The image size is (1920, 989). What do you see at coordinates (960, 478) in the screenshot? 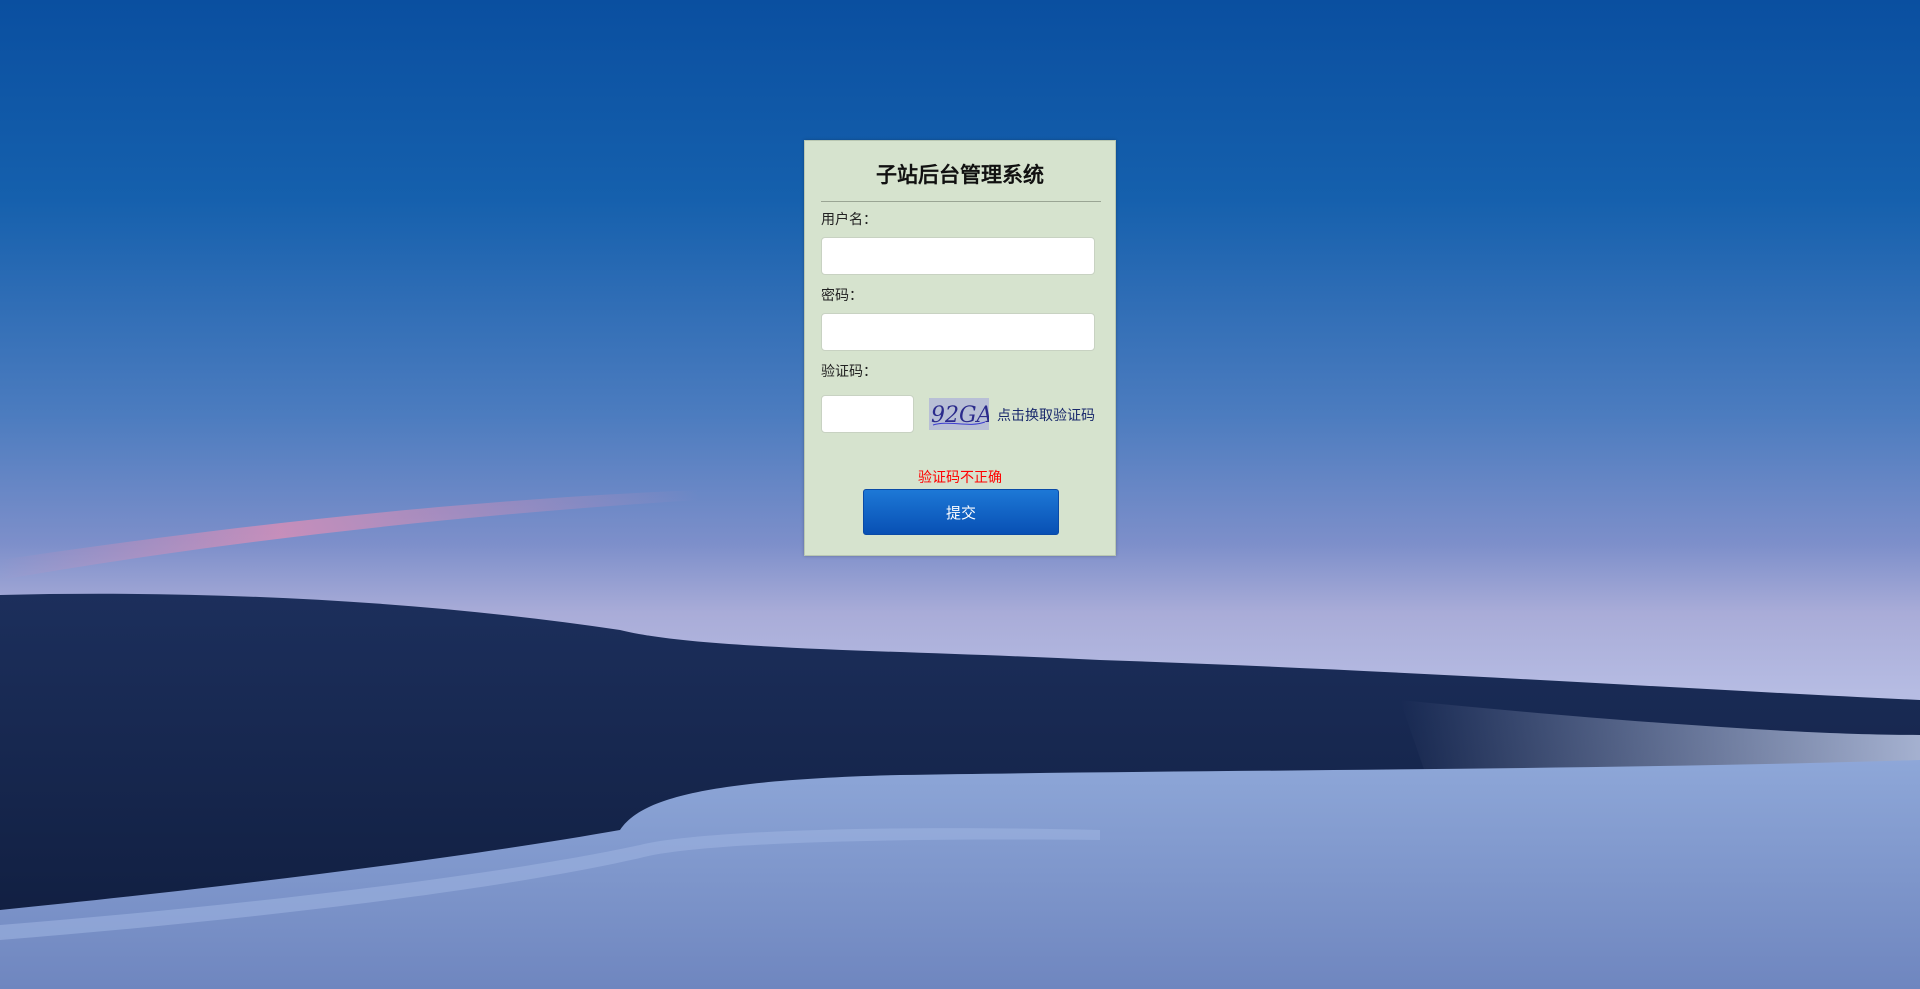
I see `error-message: 验证码不正确` at bounding box center [960, 478].